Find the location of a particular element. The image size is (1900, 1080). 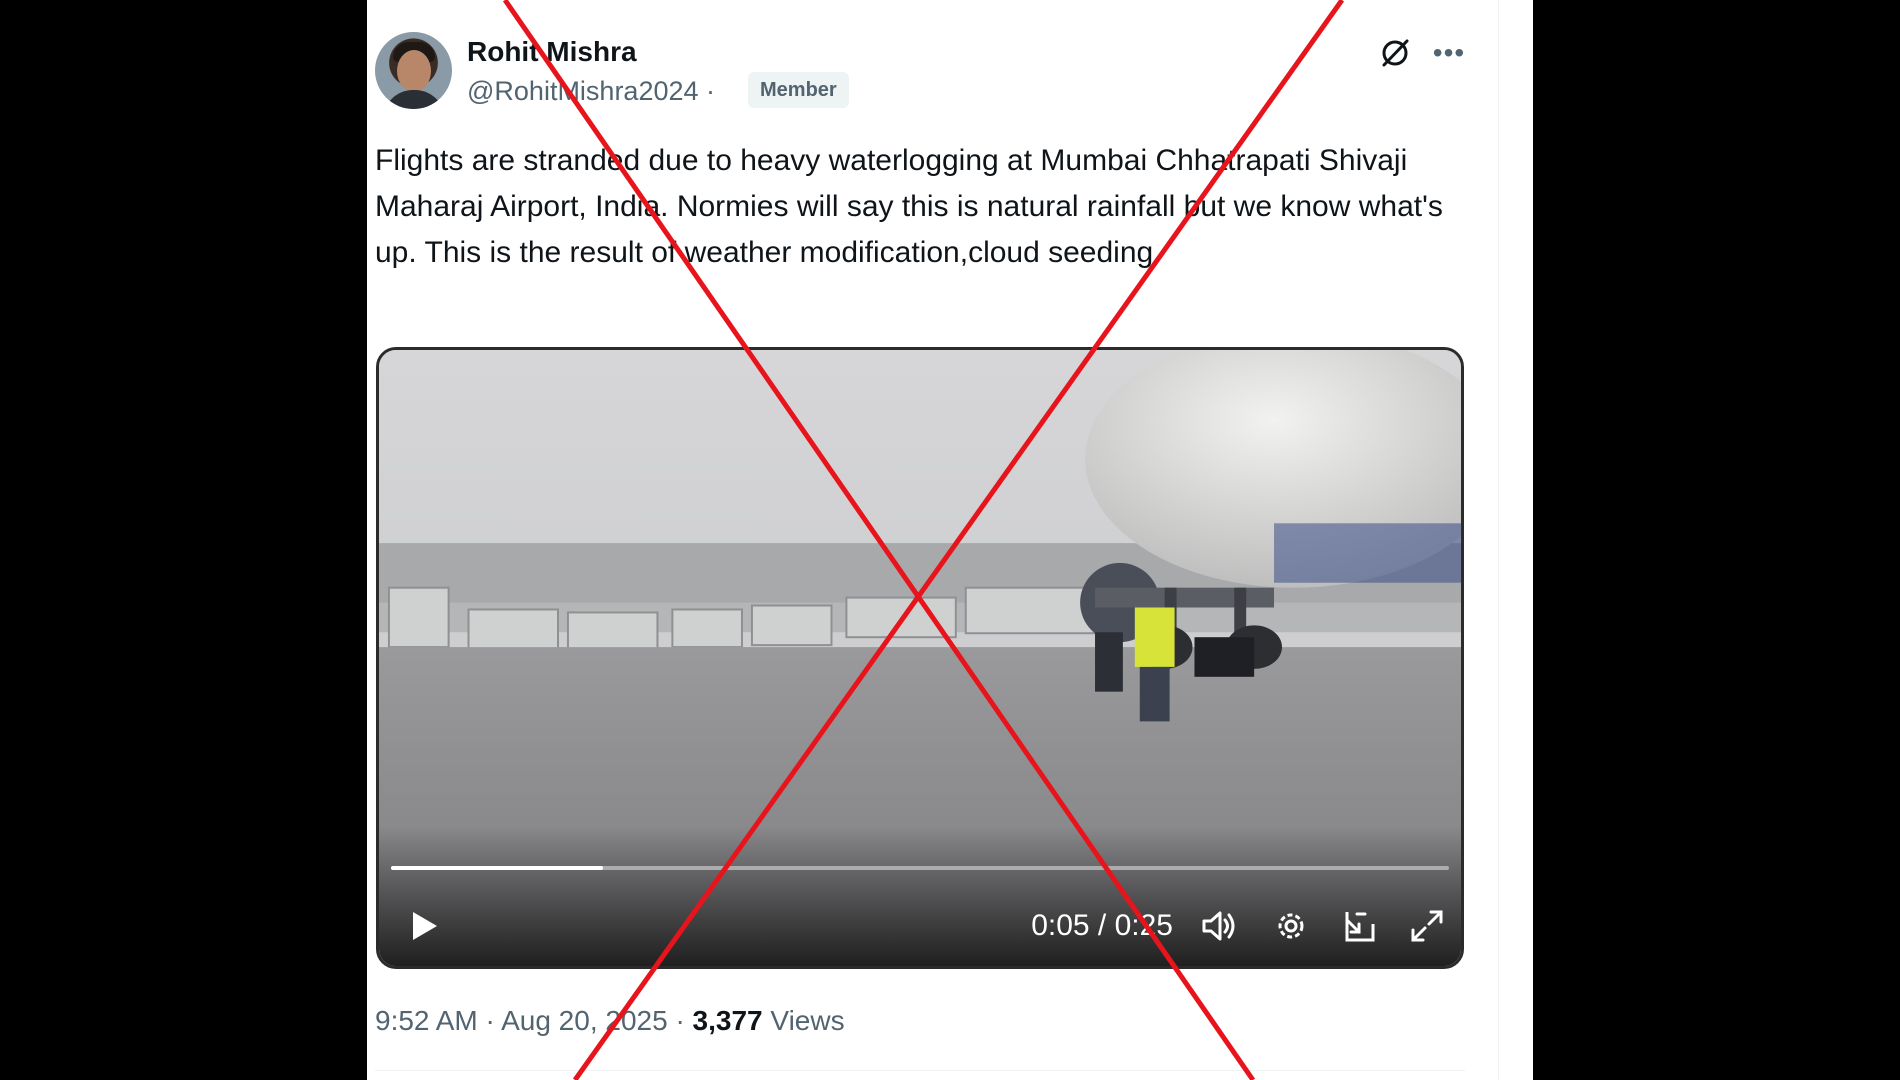

avatar is located at coordinates (413, 70).